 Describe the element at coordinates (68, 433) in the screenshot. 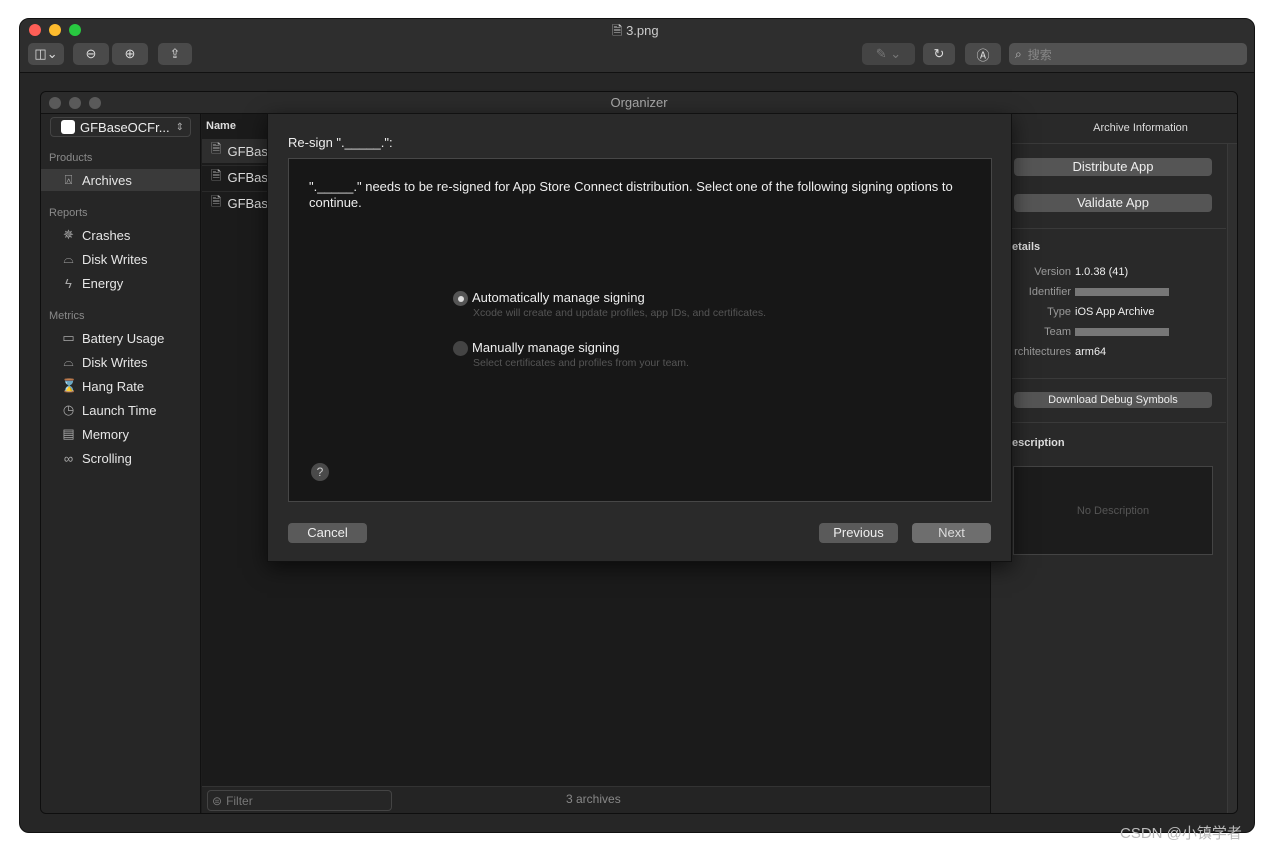

I see `memory-icon: ▤` at that location.